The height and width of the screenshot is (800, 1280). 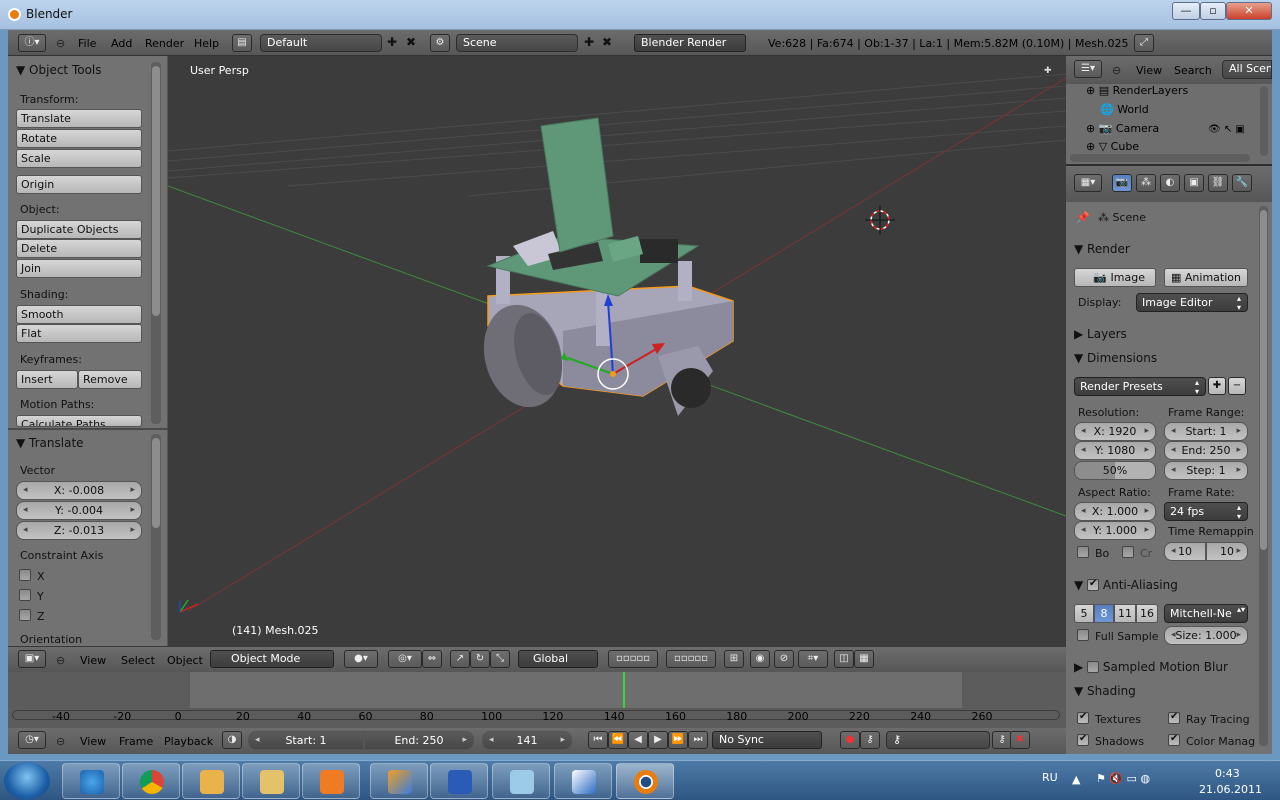 What do you see at coordinates (1115, 431) in the screenshot?
I see `resolution-x-field: ◂ X: 1920 ▸` at bounding box center [1115, 431].